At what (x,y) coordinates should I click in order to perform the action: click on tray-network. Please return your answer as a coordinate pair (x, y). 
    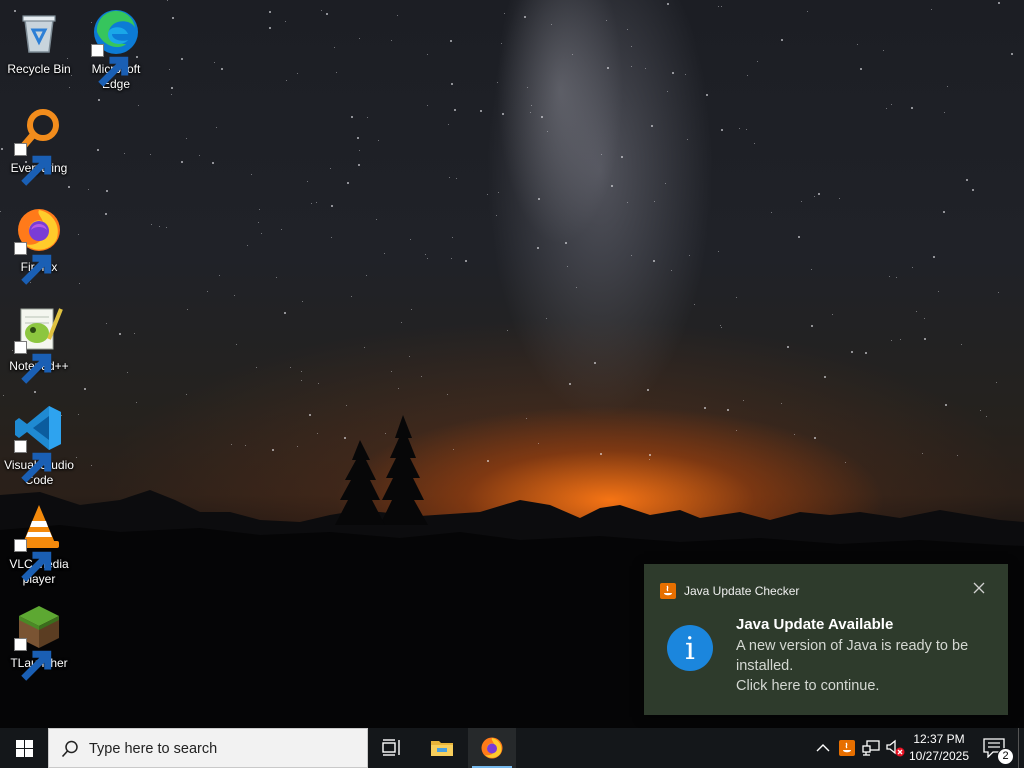
    Looking at the image, I should click on (871, 748).